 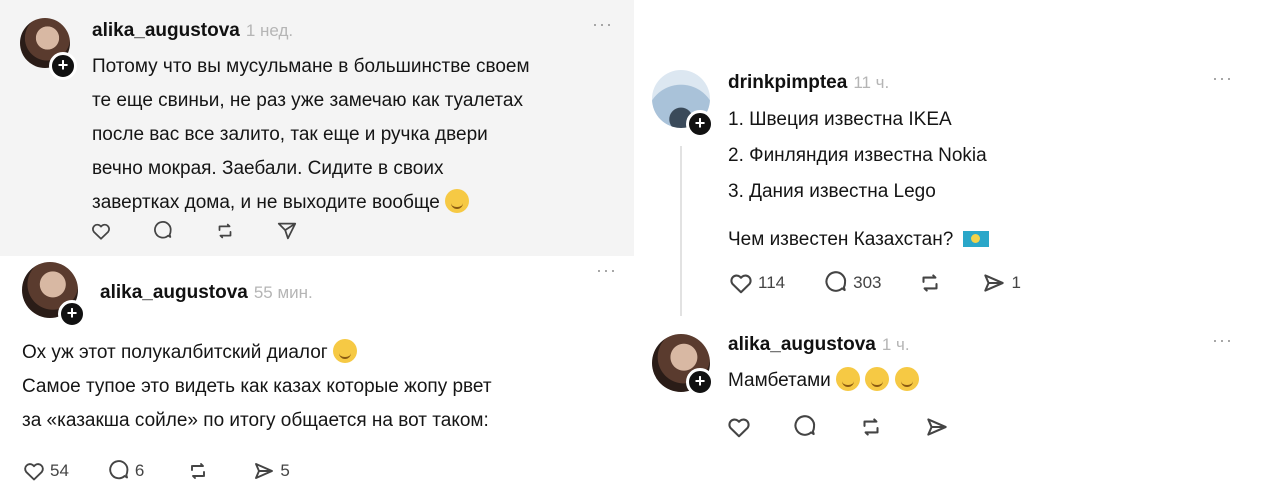 I want to click on timestamp: 11 ч., so click(x=871, y=82).